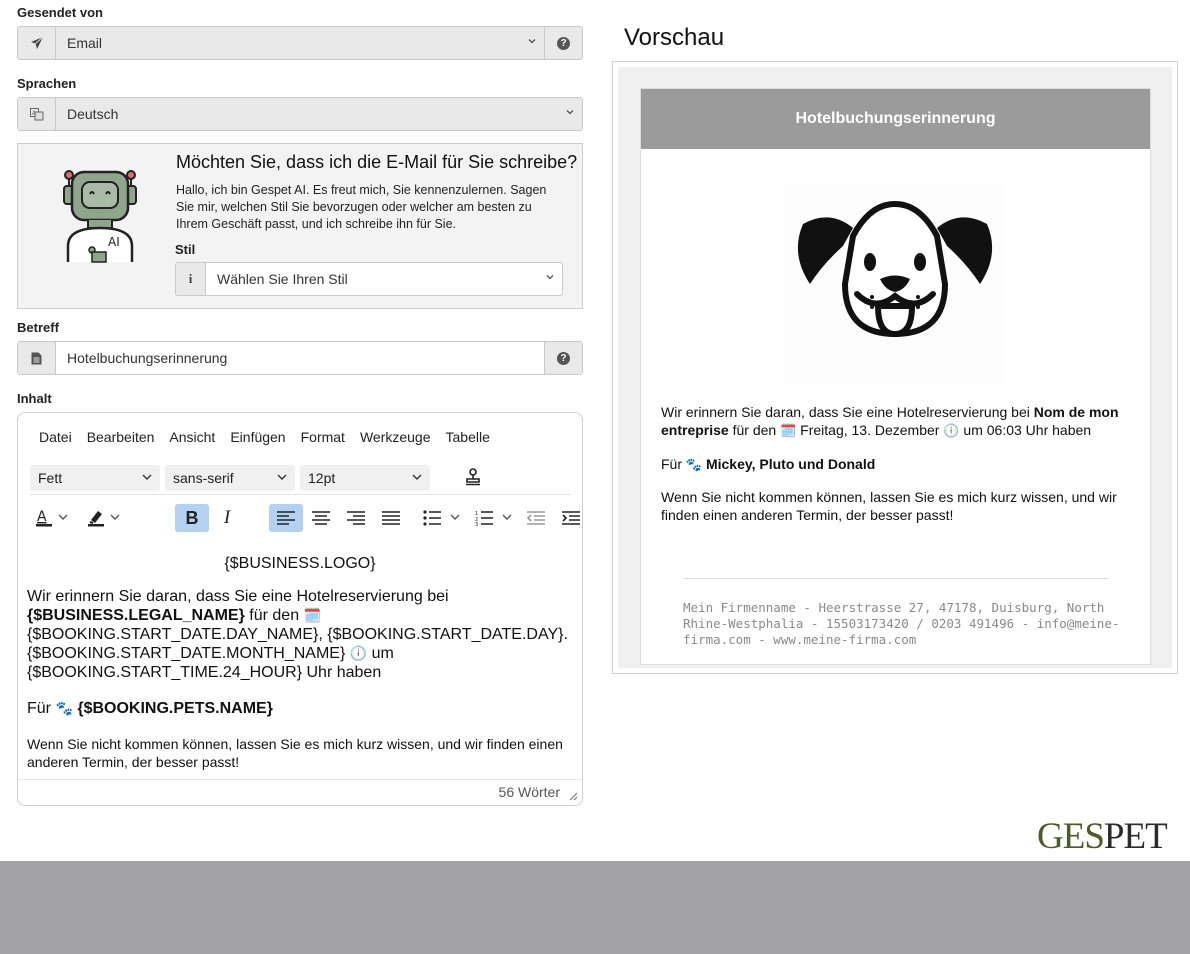 The width and height of the screenshot is (1190, 954). Describe the element at coordinates (476, 524) in the screenshot. I see `svg-text: 3` at that location.